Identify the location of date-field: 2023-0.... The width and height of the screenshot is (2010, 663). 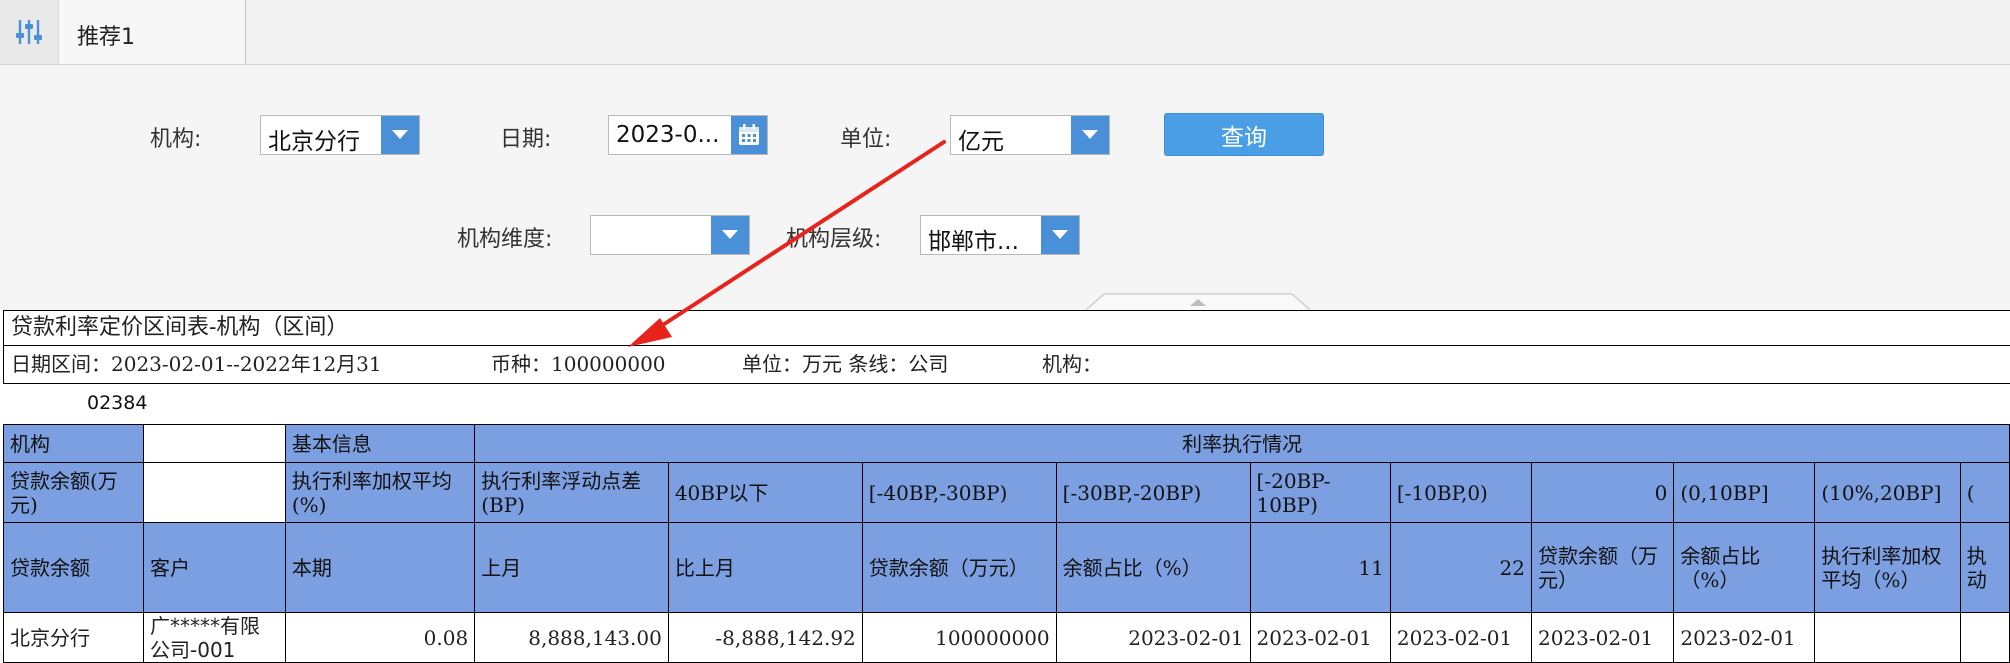
(688, 135).